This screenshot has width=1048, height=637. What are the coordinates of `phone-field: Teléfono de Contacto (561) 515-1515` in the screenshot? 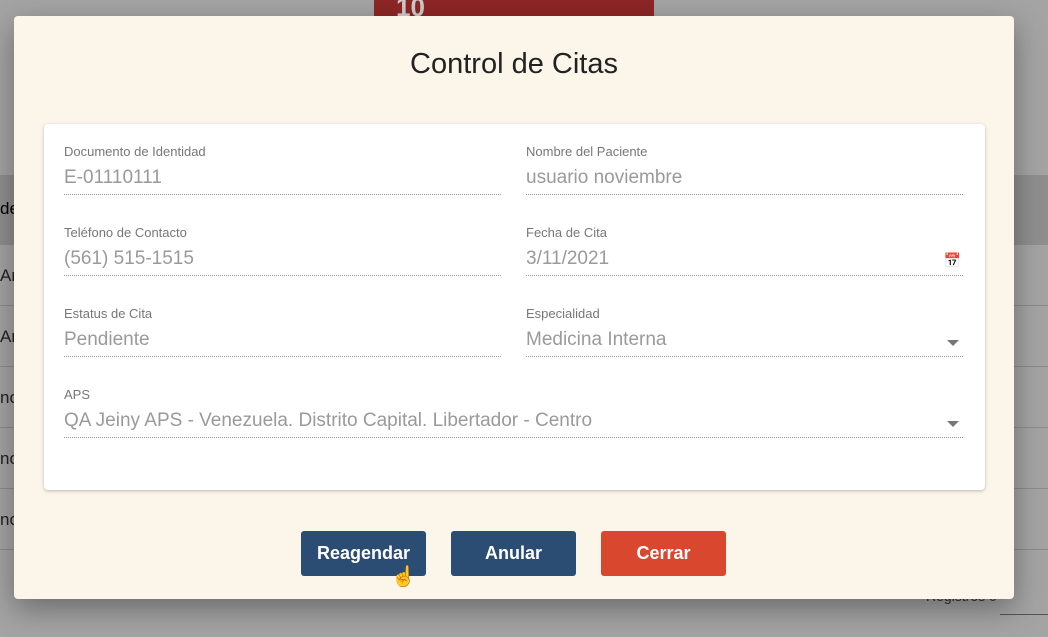 It's located at (282, 250).